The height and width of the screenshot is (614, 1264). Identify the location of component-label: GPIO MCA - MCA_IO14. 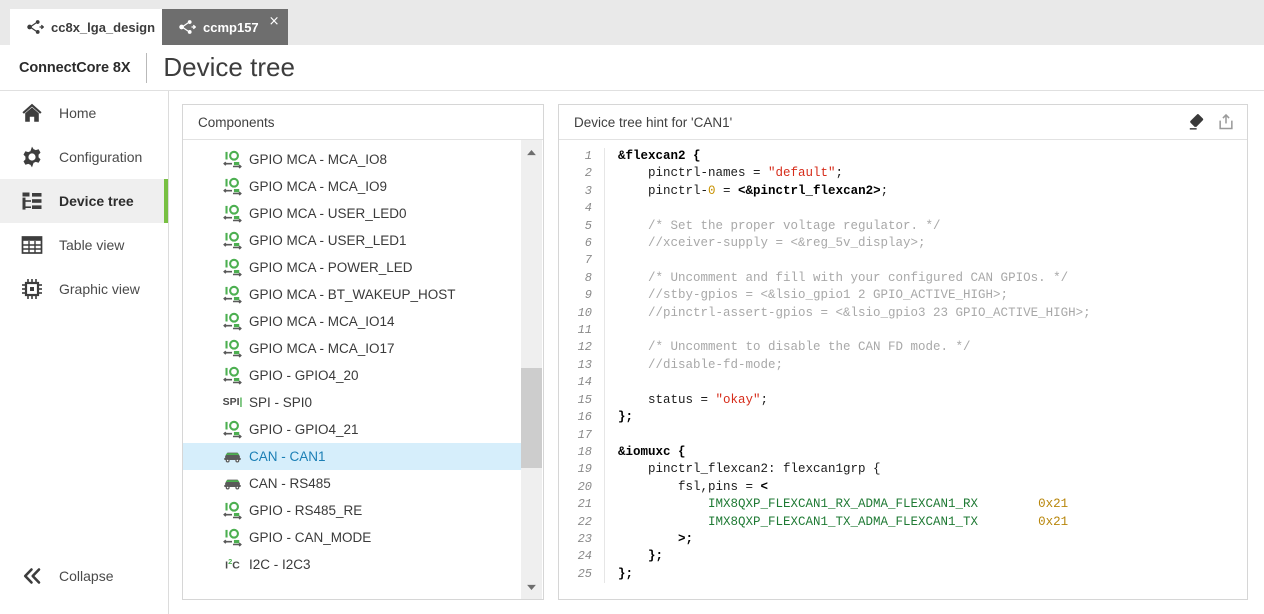
(322, 321).